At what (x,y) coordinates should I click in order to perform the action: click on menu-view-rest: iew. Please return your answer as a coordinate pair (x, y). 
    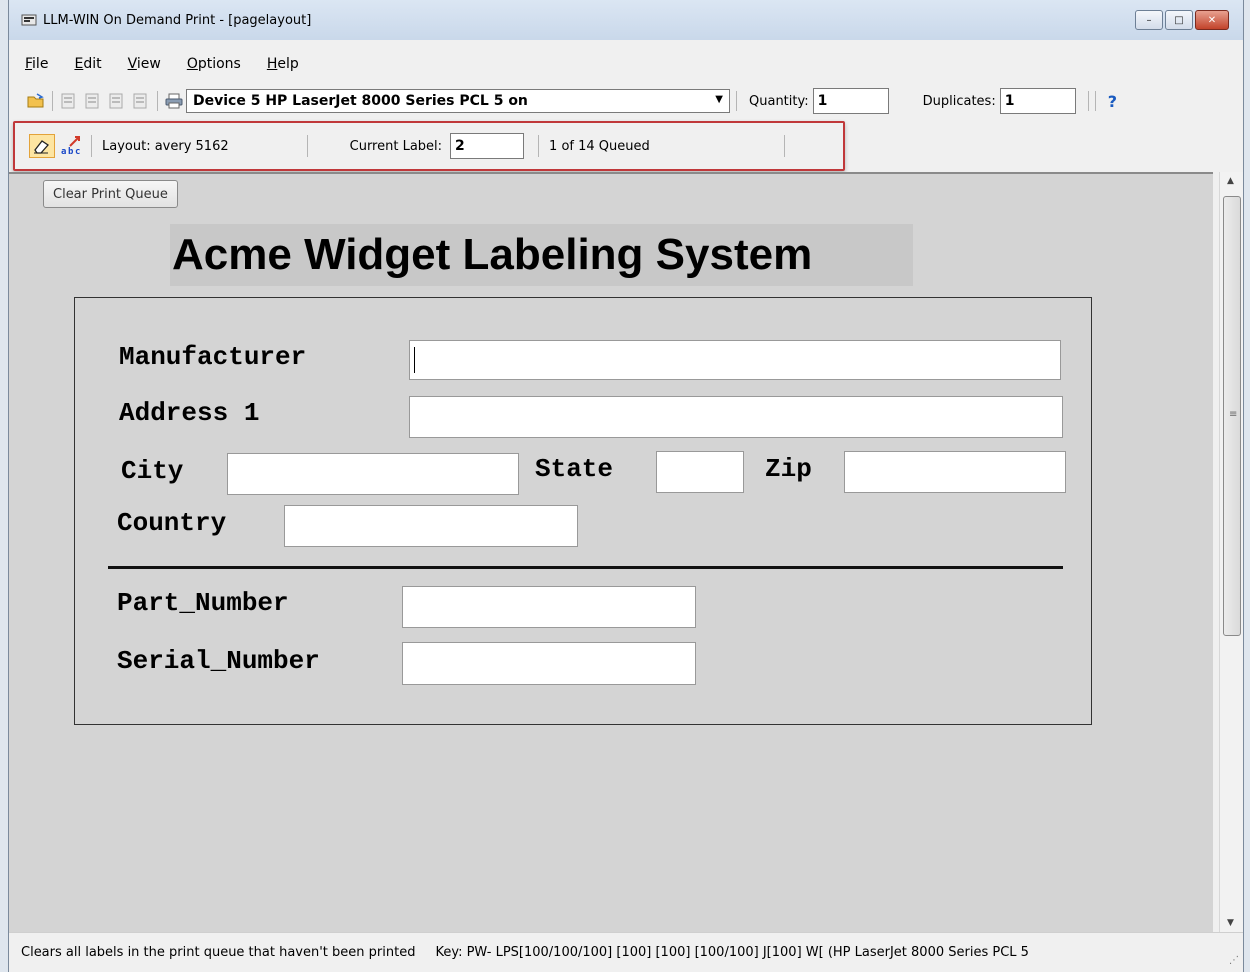
    Looking at the image, I should click on (148, 64).